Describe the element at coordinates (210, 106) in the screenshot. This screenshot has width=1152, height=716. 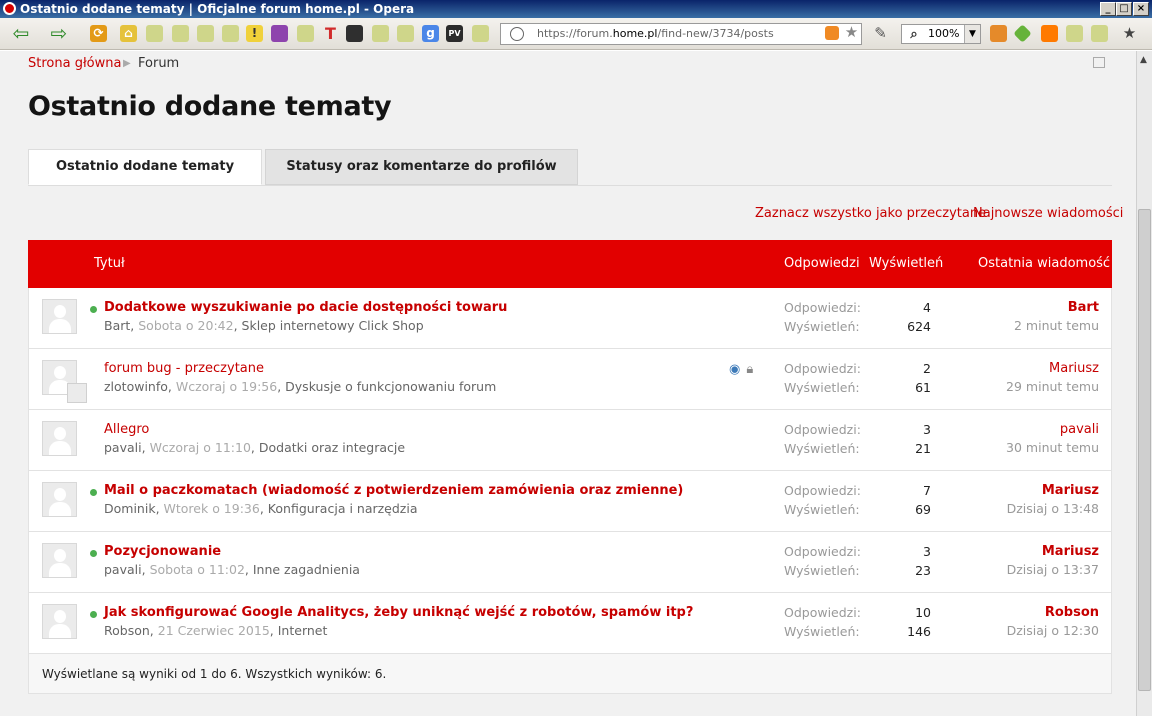
I see `page-title: Ostatnio dodane tematy` at that location.